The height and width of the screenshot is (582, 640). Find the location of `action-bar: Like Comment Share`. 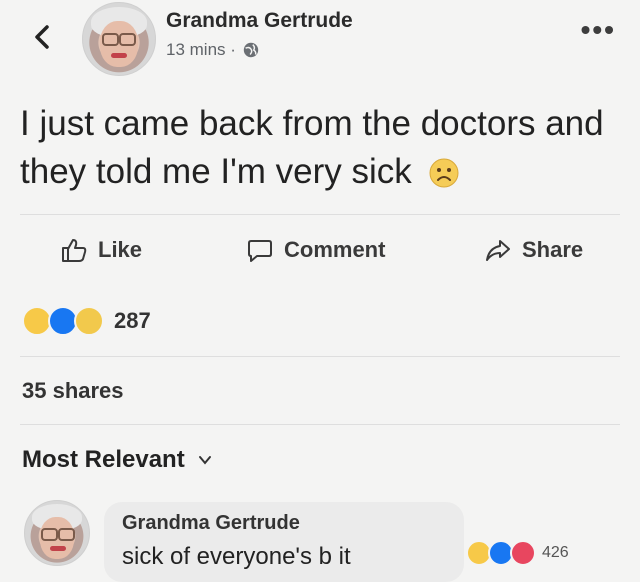

action-bar: Like Comment Share is located at coordinates (320, 252).